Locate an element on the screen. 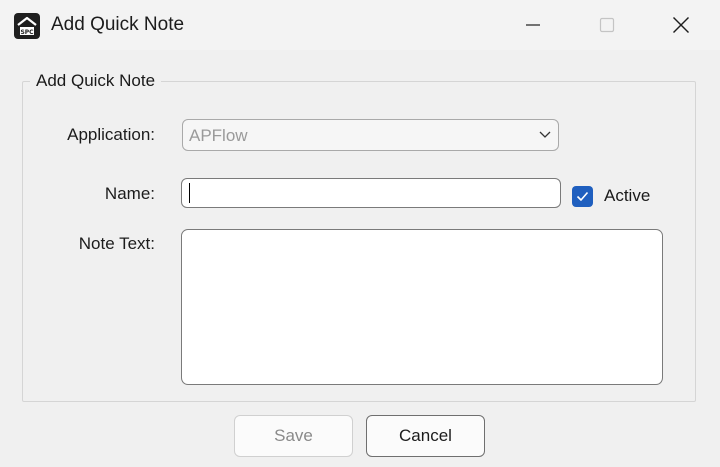  checkmark-icon is located at coordinates (582, 196).